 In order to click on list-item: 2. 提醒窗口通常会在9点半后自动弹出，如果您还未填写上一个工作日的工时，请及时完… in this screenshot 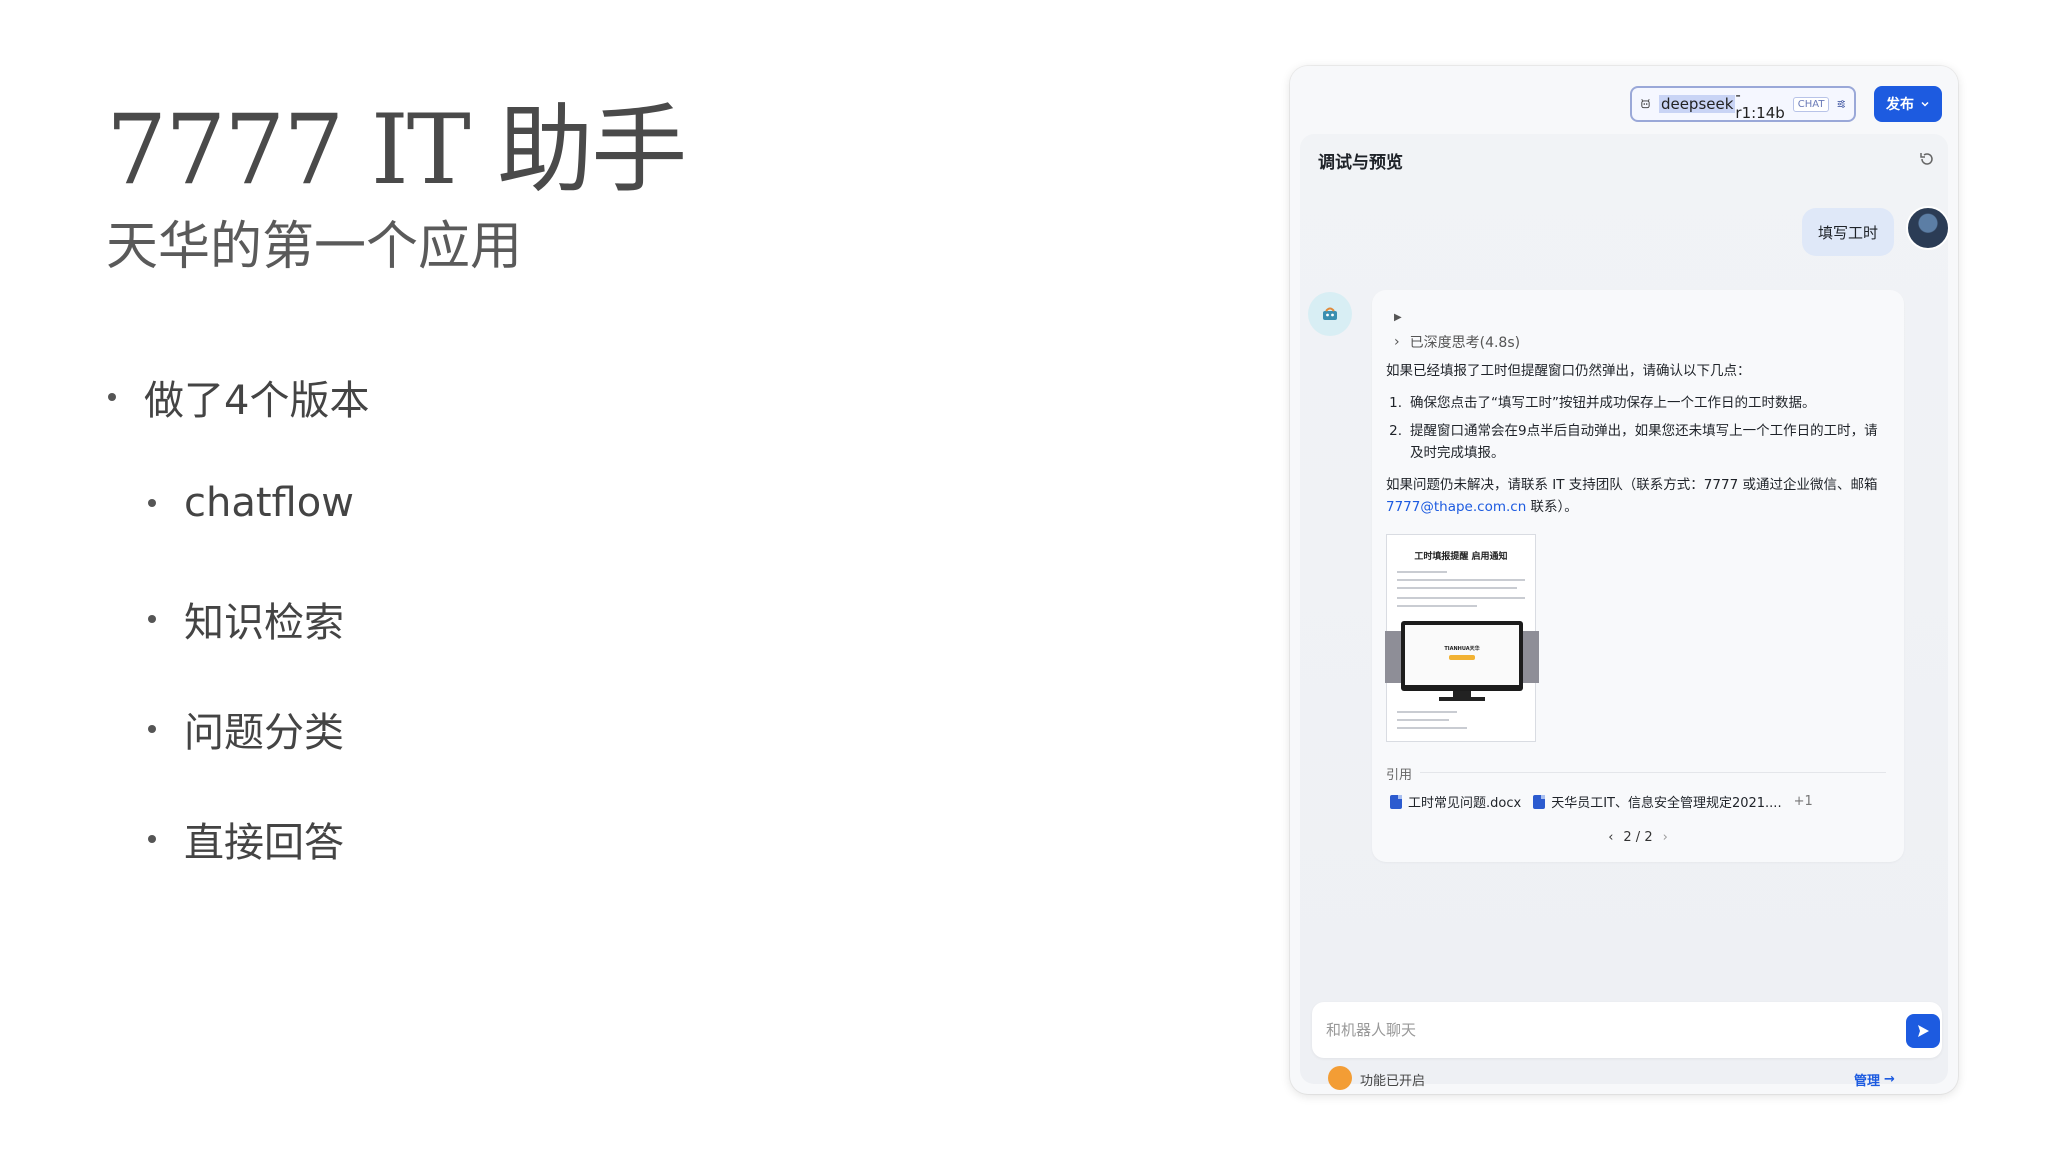, I will do `click(1636, 442)`.